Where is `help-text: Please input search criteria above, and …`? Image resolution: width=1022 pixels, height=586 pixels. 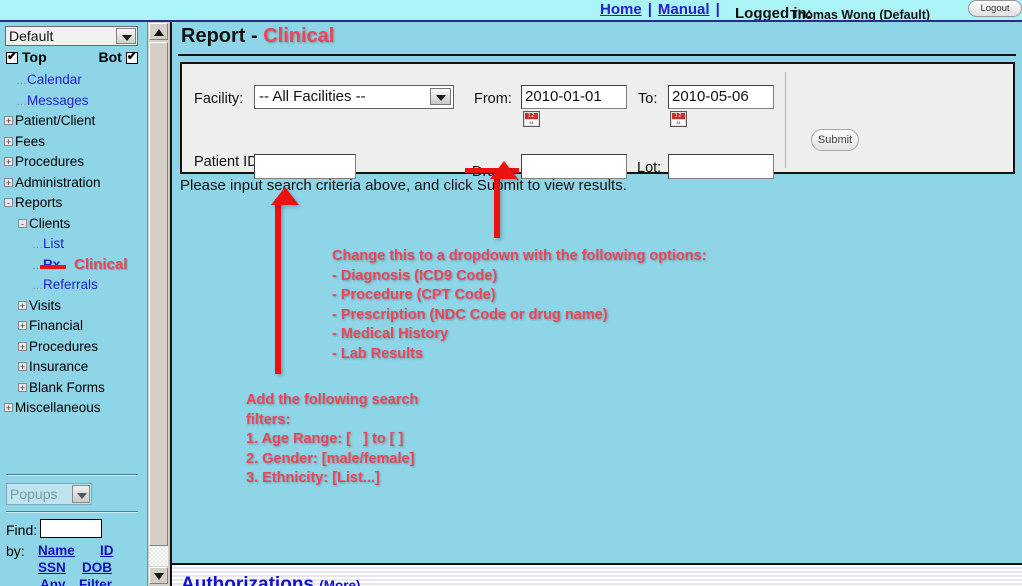 help-text: Please input search criteria above, and … is located at coordinates (403, 185).